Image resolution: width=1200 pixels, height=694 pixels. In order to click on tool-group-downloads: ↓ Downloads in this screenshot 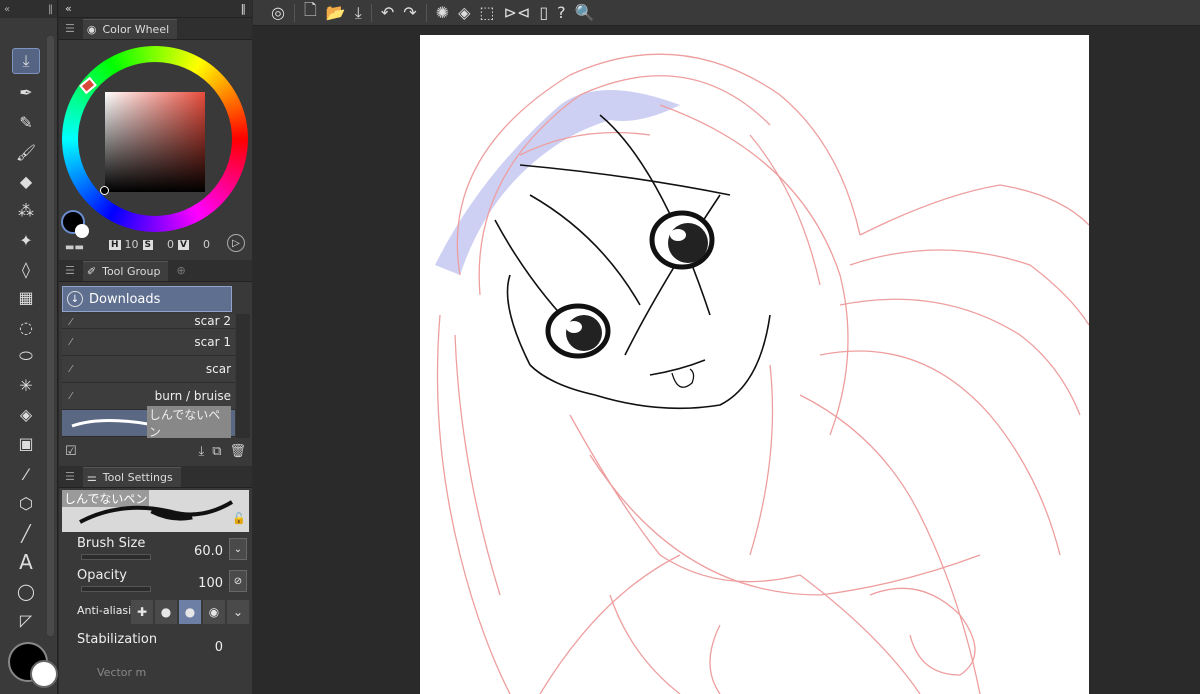, I will do `click(147, 299)`.